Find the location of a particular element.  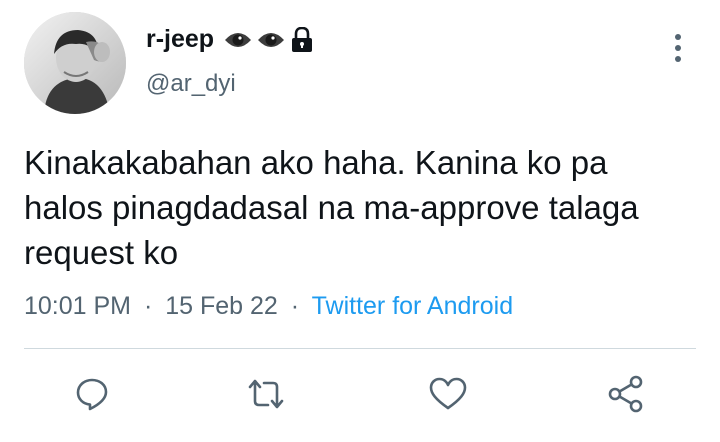

author-handle: @ar_dyi is located at coordinates (191, 84).